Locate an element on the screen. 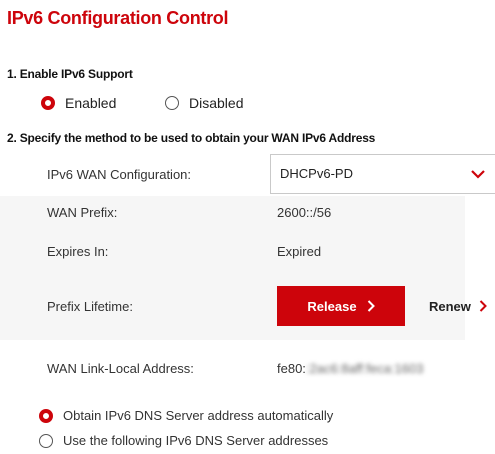  disabled-radio-option: Disabled is located at coordinates (204, 103).